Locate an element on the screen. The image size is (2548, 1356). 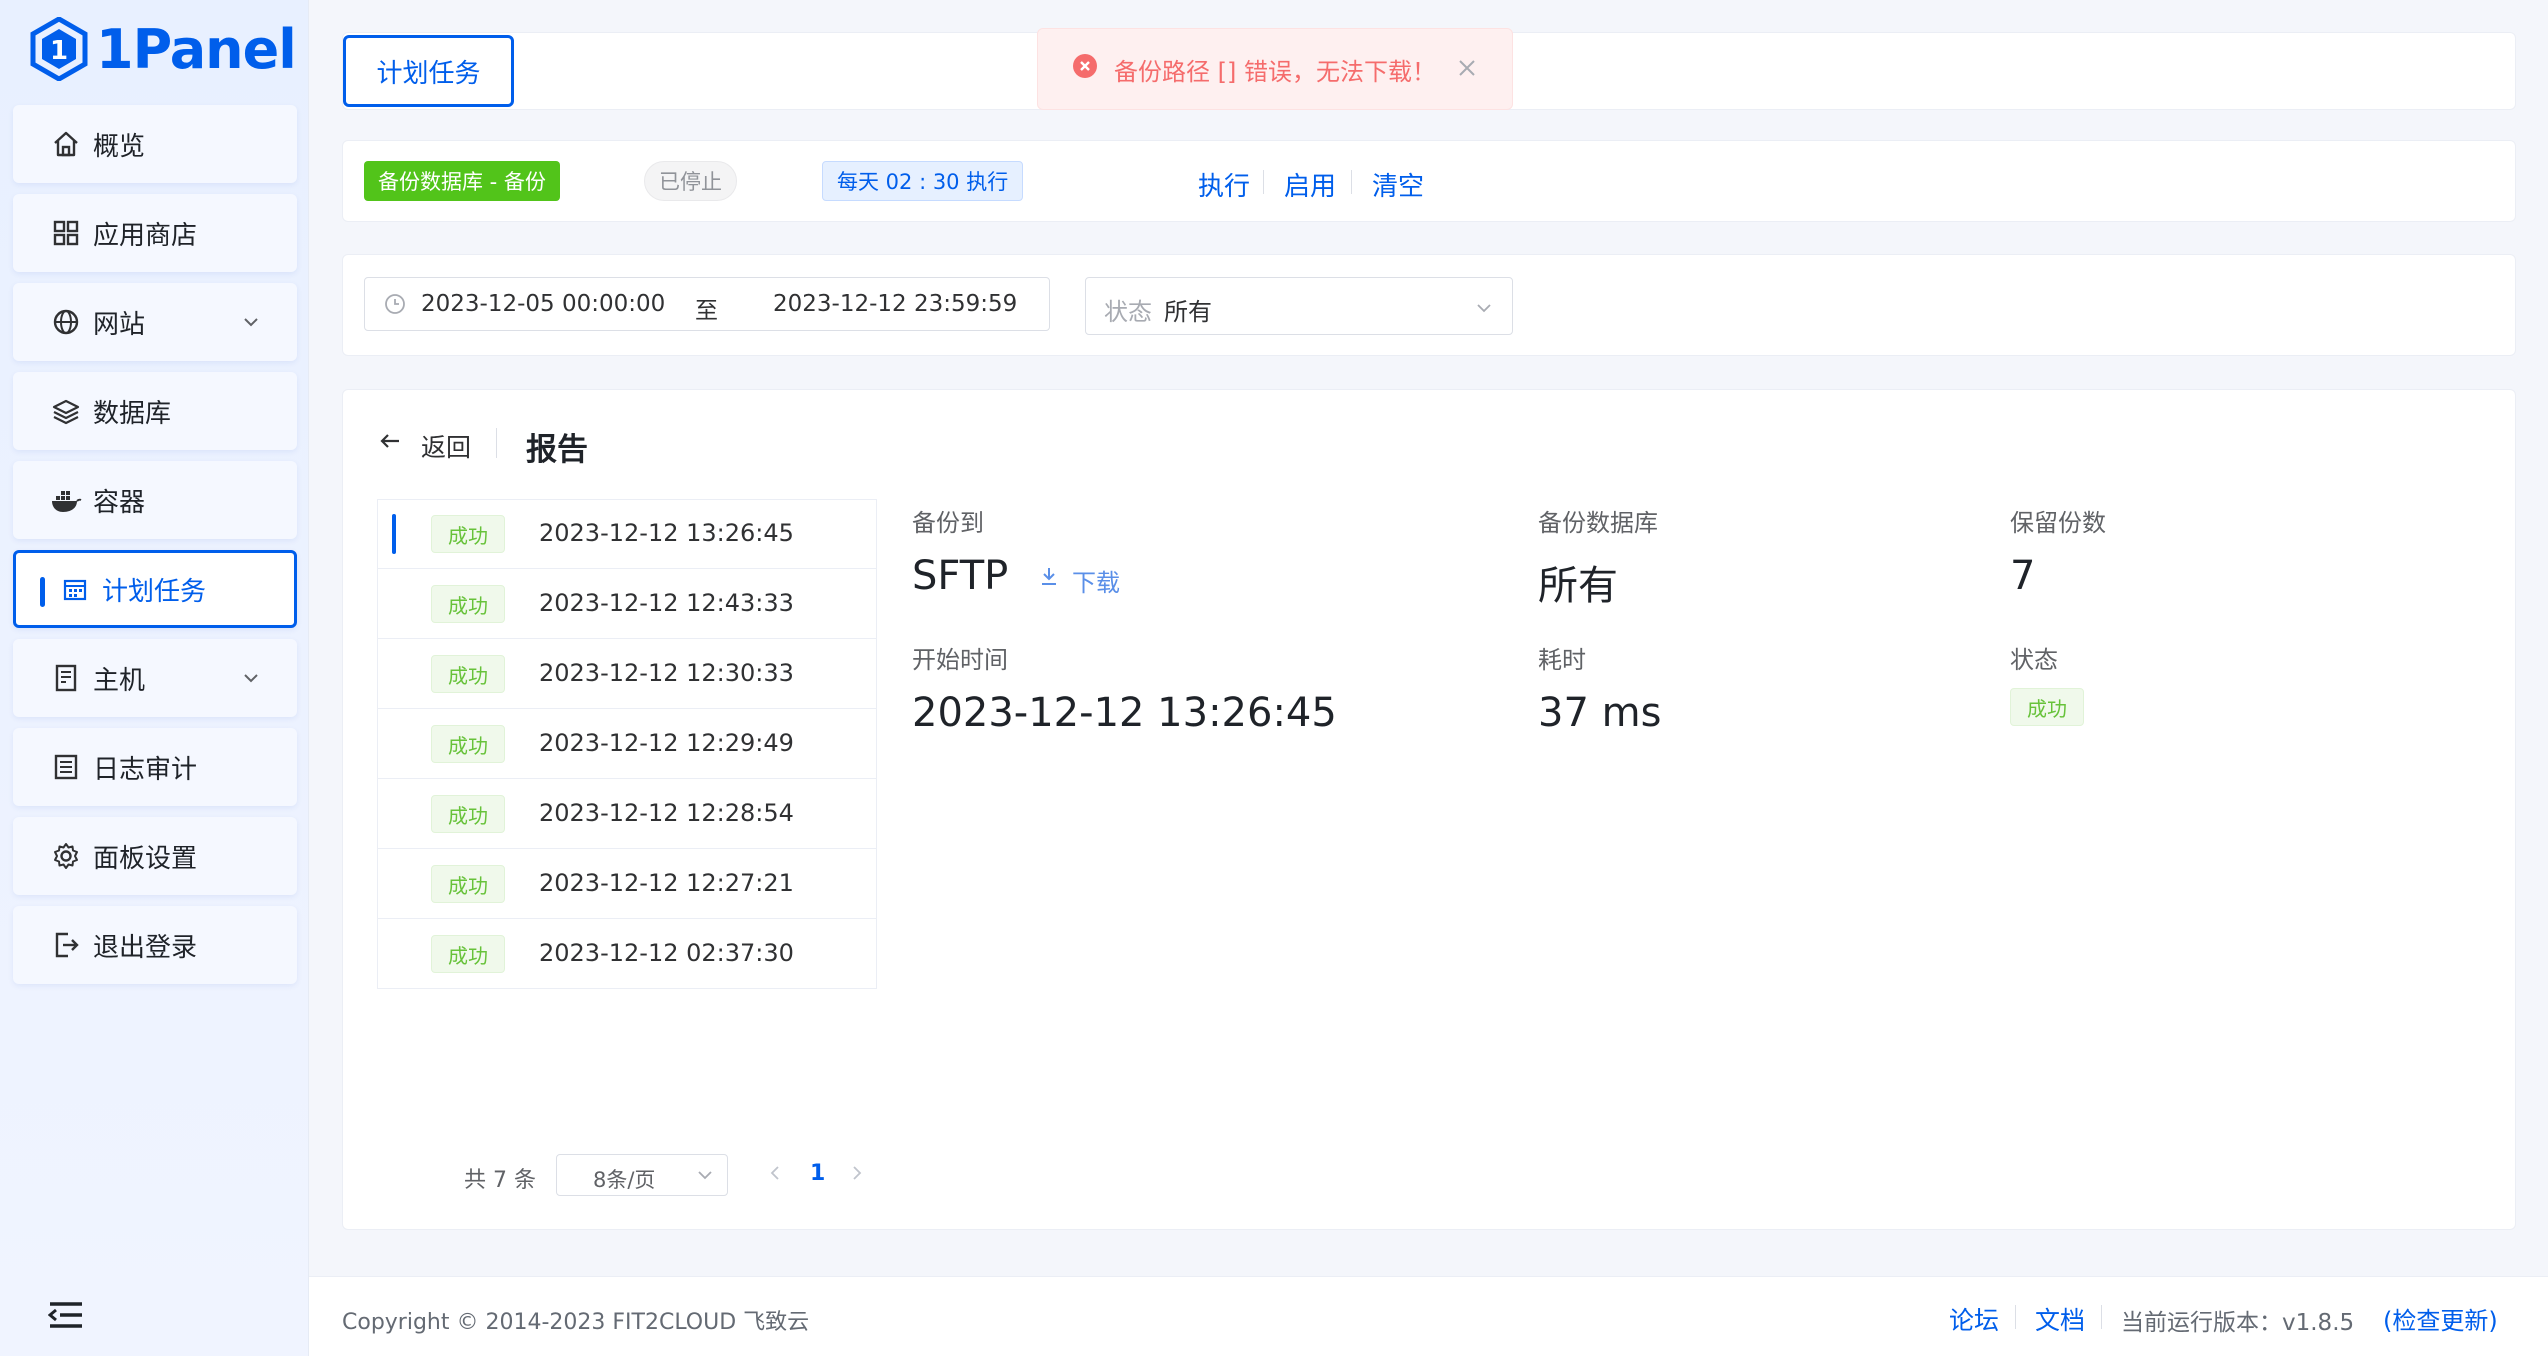
duration-label: 耗时 is located at coordinates (1562, 660).